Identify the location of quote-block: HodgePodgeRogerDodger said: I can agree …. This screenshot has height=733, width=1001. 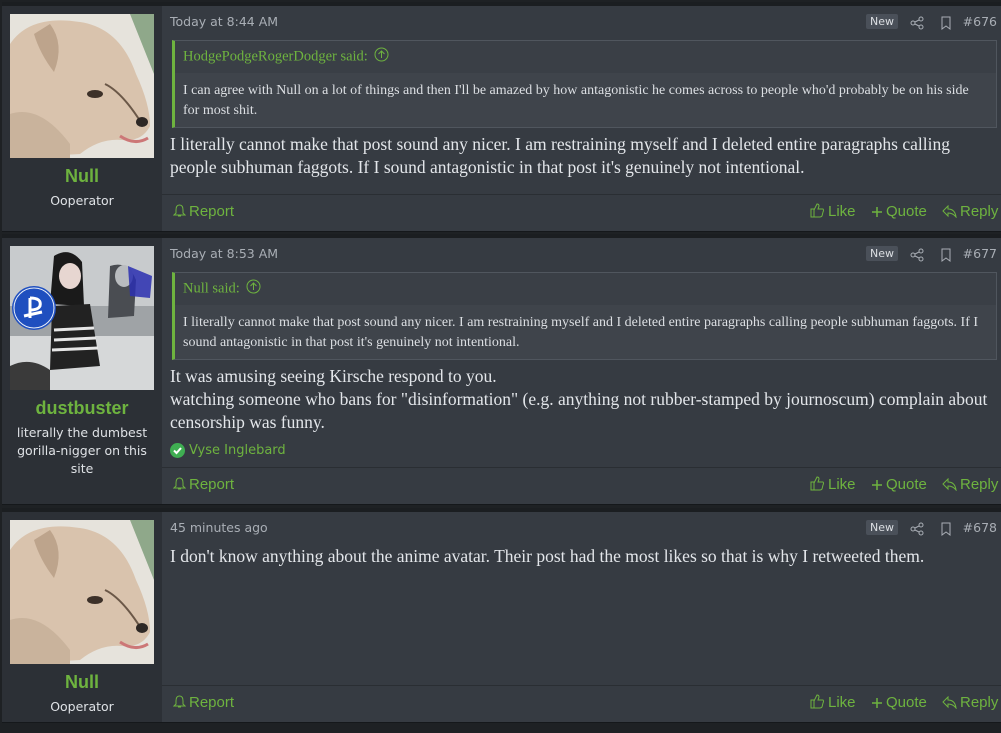
(584, 84).